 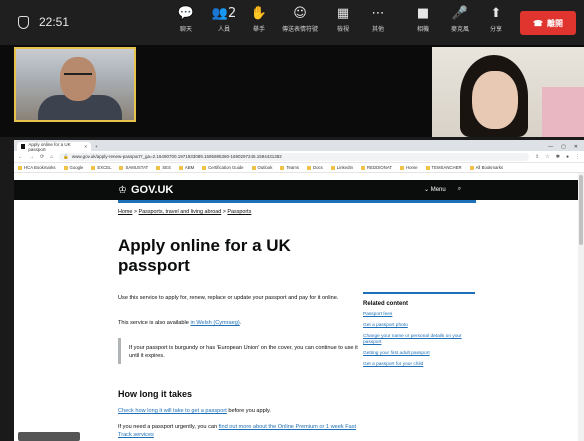 I want to click on more-icon: ⋯, so click(x=378, y=13).